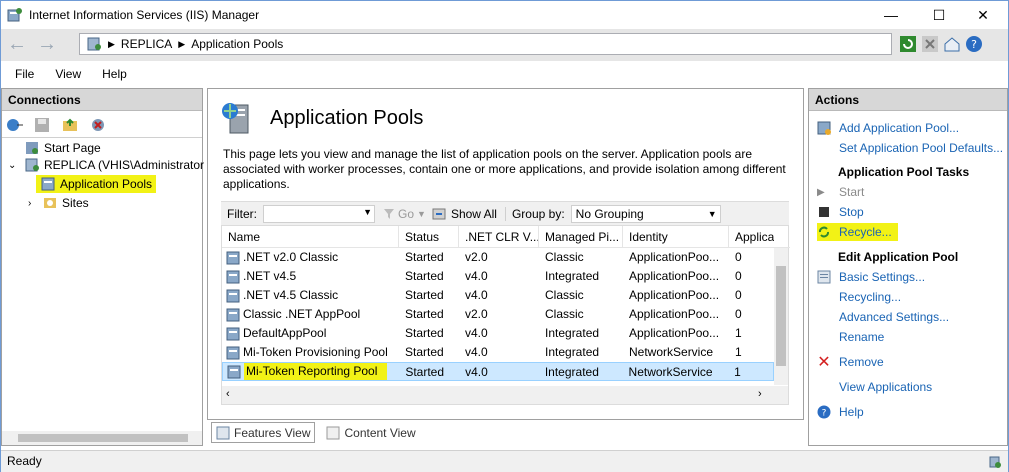 This screenshot has width=1009, height=472. I want to click on close-button: ✕, so click(983, 15).